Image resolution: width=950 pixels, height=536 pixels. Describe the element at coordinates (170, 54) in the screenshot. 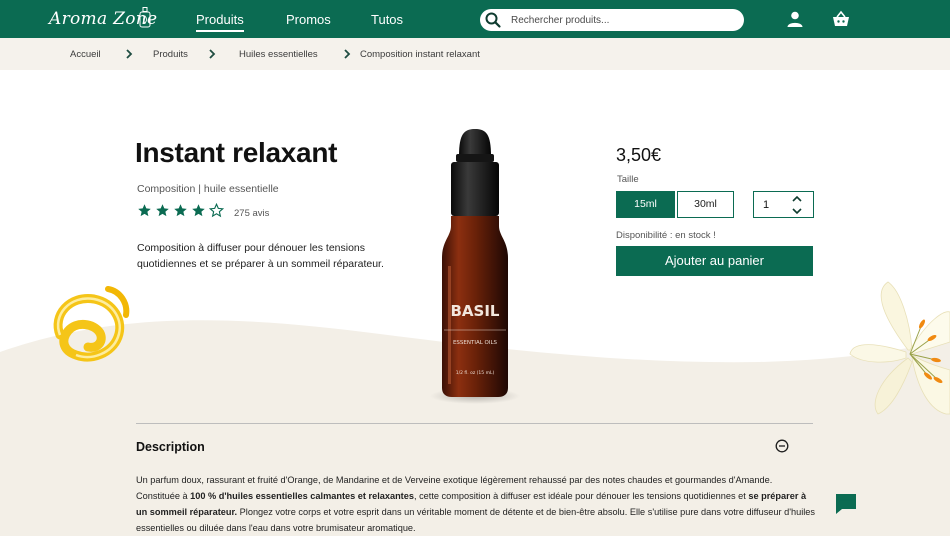

I see `breadcrumb-produits: Produits` at that location.